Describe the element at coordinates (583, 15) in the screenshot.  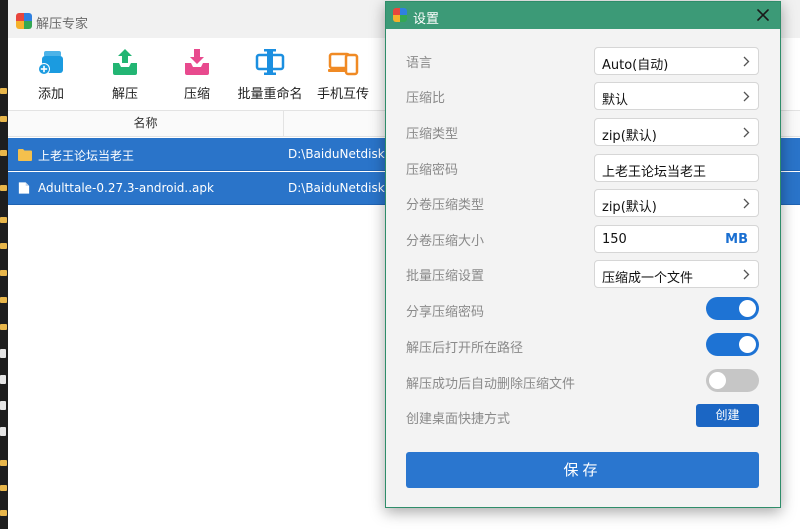
I see `settings-titlebar: 设置` at that location.